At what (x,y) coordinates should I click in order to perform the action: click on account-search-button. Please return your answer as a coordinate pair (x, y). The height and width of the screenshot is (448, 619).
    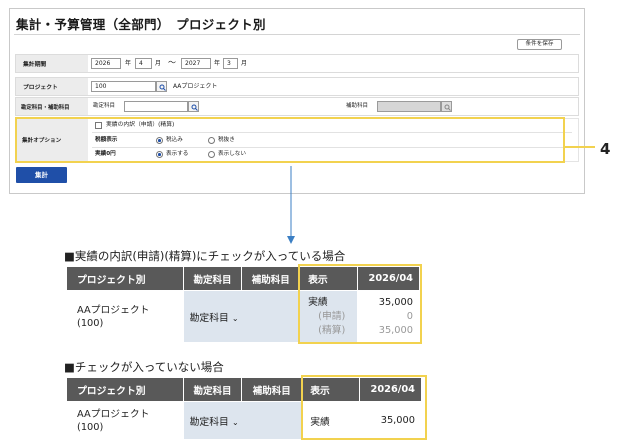
    Looking at the image, I should click on (193, 106).